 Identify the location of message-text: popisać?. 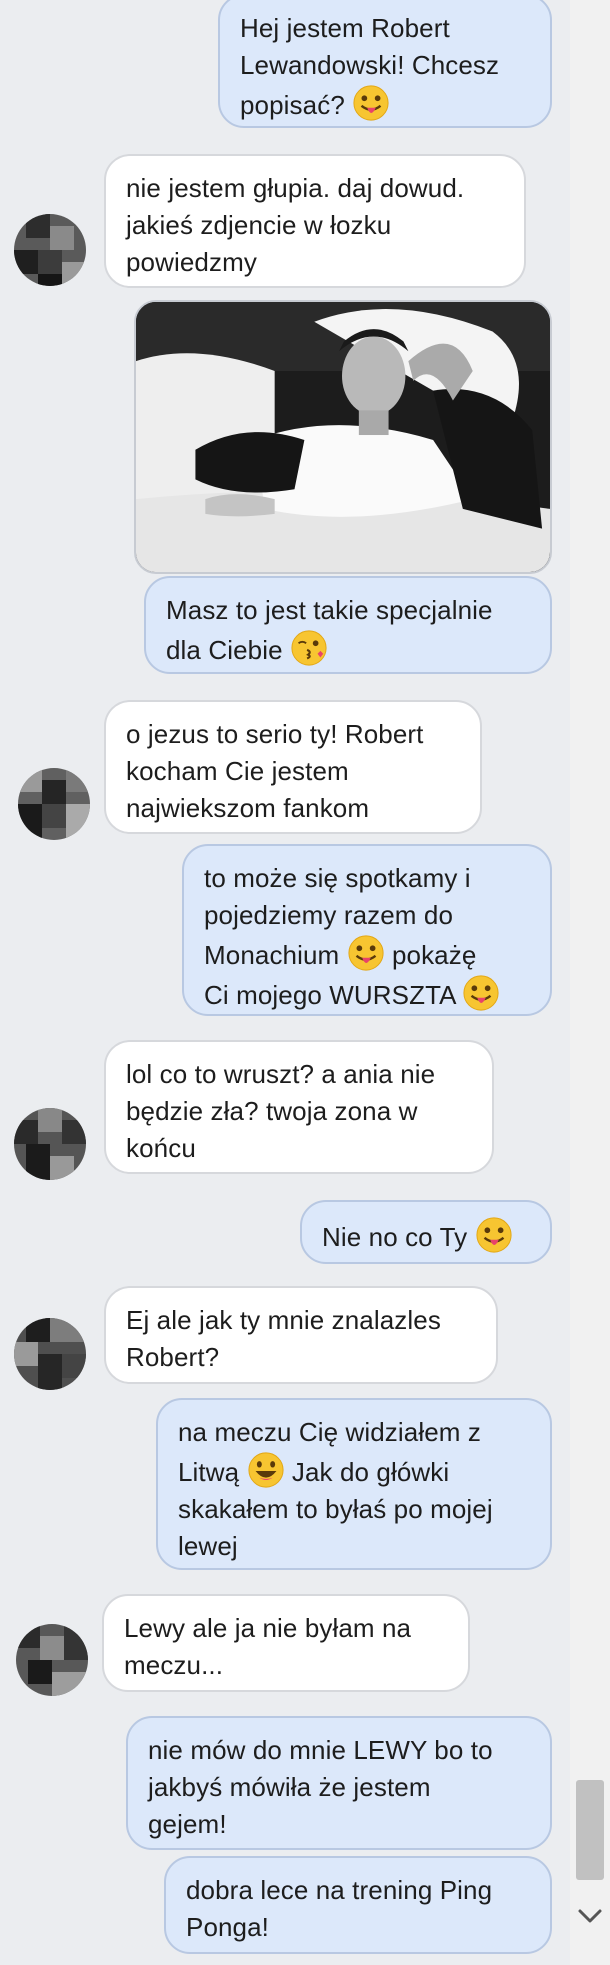
(292, 105).